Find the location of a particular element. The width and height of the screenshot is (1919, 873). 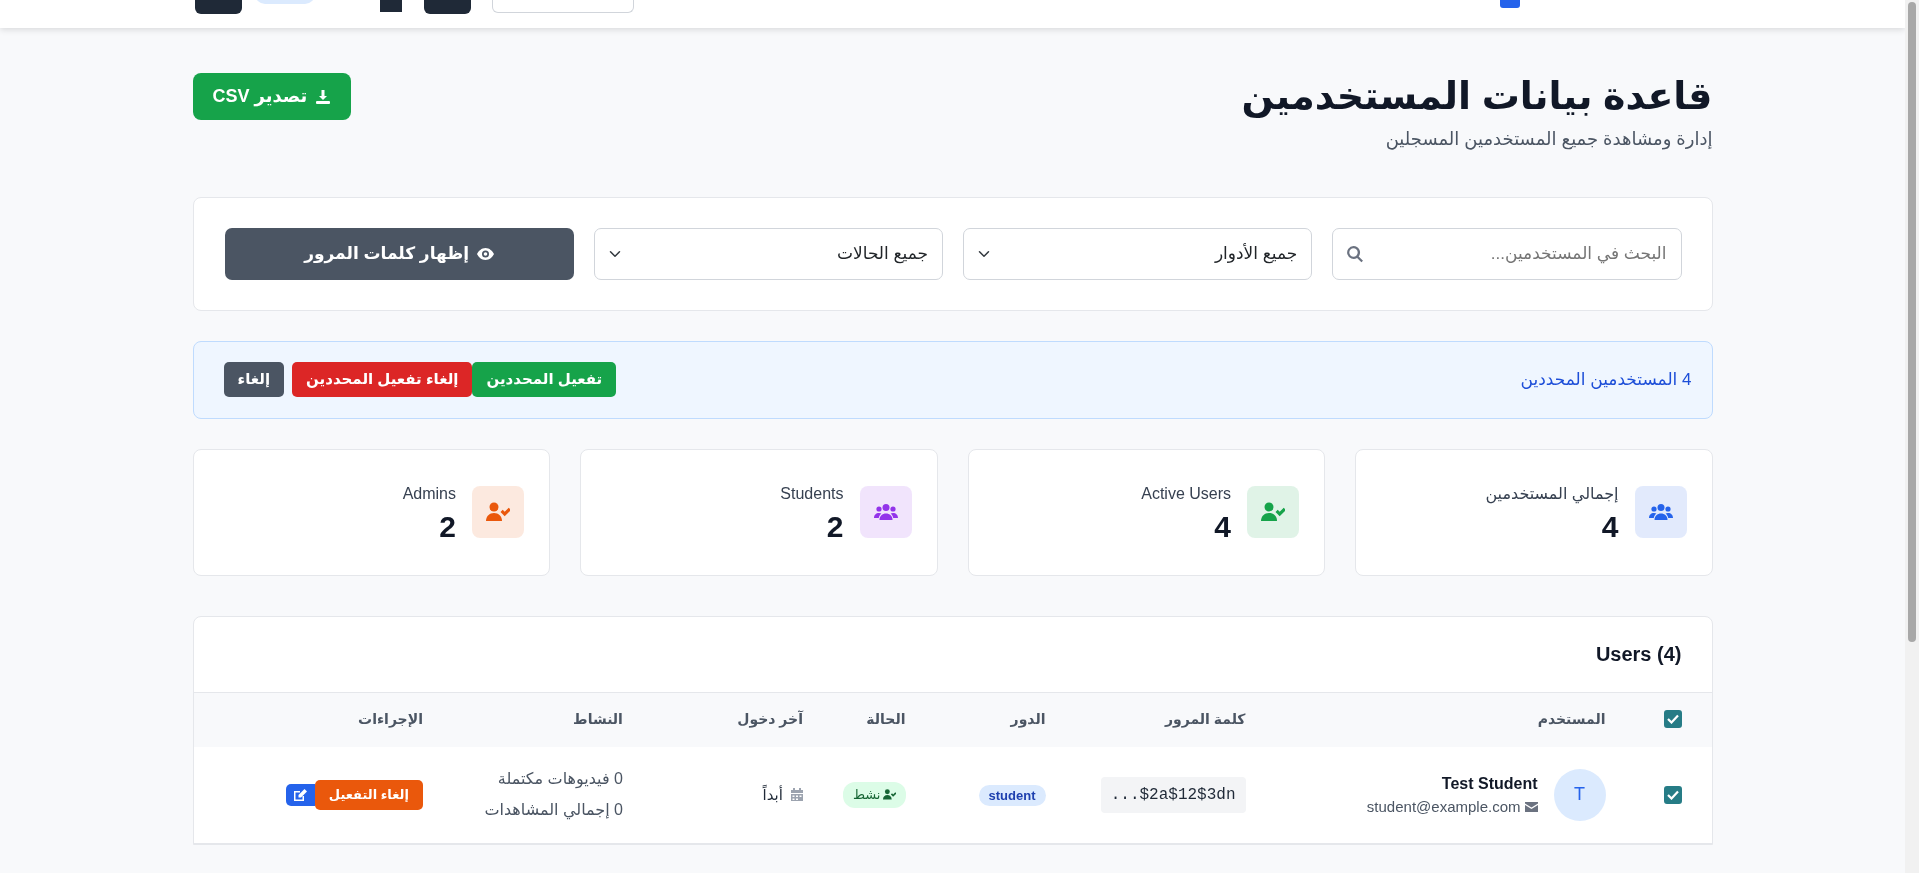

deactivate-button: إلغاء التفعيل is located at coordinates (368, 795).